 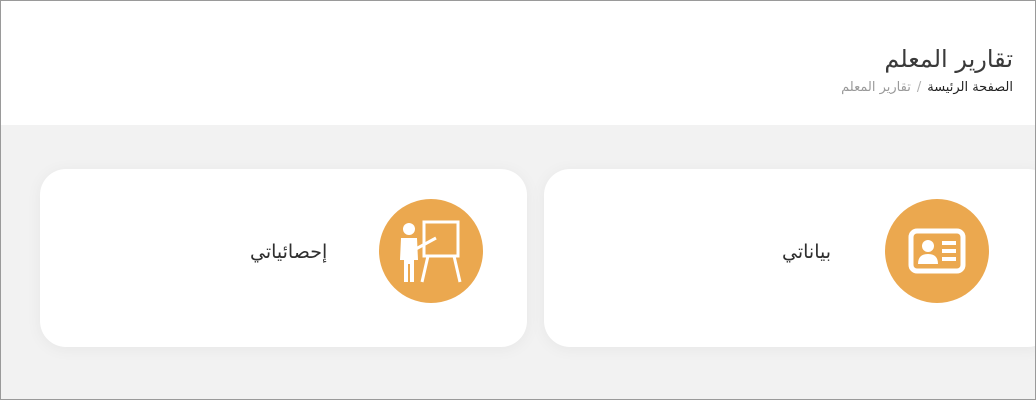 What do you see at coordinates (937, 251) in the screenshot?
I see `id-card-icon` at bounding box center [937, 251].